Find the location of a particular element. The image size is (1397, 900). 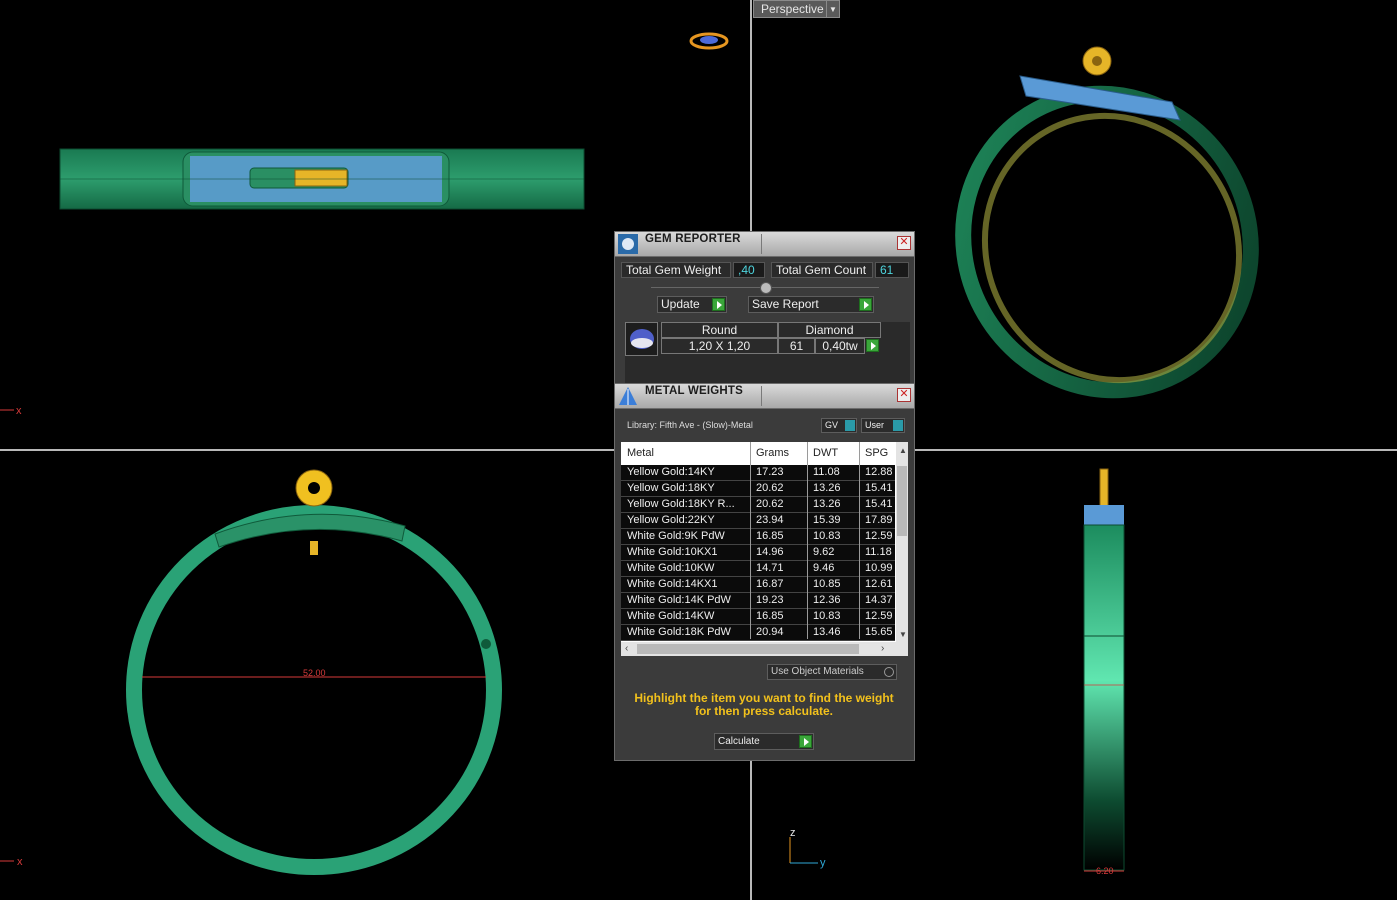

save-report-button: Save Report is located at coordinates (811, 304).